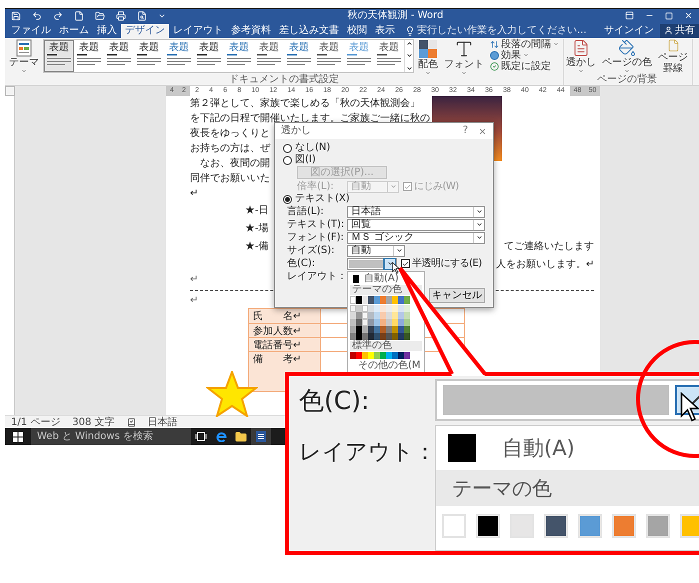 This screenshot has width=699, height=583. What do you see at coordinates (524, 44) in the screenshot?
I see `paragraph-spacing-button: 段落の間隔` at bounding box center [524, 44].